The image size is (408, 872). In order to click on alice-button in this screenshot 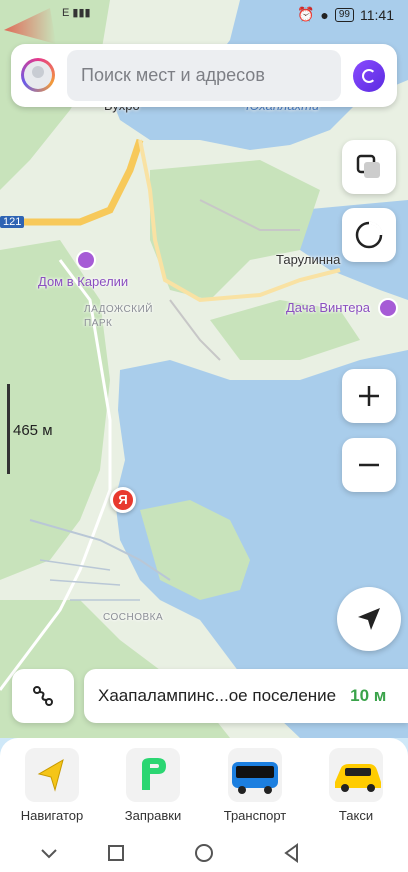, I will do `click(369, 235)`.